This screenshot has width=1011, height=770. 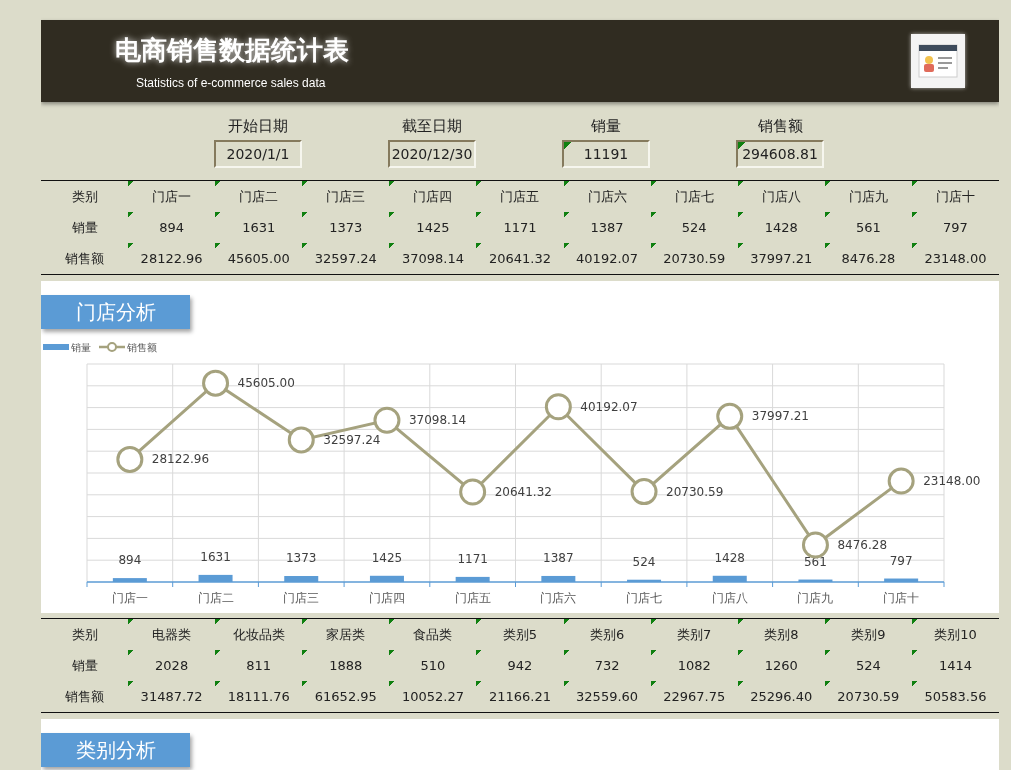 What do you see at coordinates (432, 154) in the screenshot?
I see `summary-field: 2020/12/30` at bounding box center [432, 154].